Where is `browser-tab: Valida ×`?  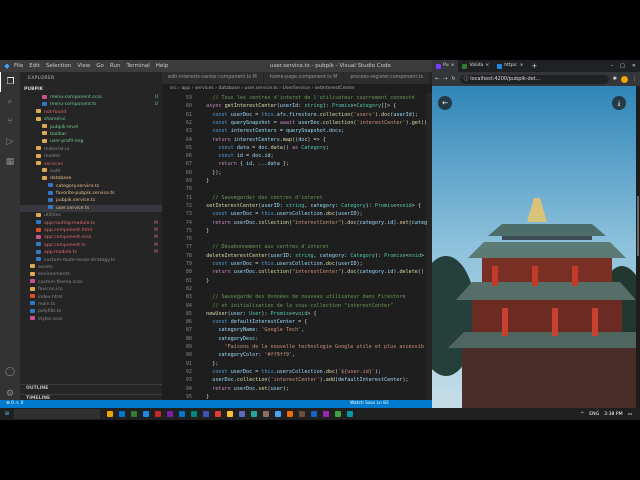
browser-tab: Valida × is located at coordinates (475, 66).